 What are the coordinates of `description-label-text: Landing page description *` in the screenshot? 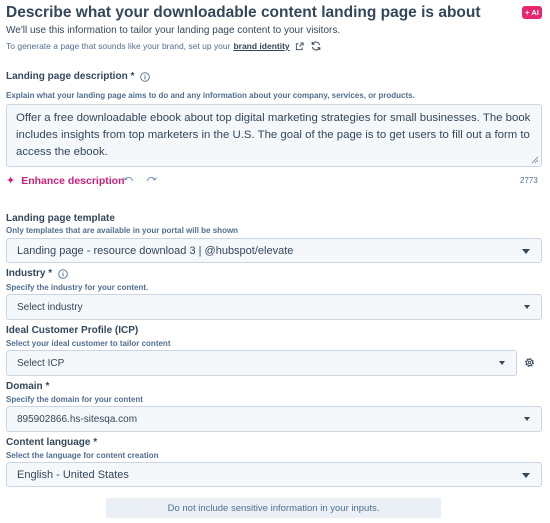 It's located at (70, 76).